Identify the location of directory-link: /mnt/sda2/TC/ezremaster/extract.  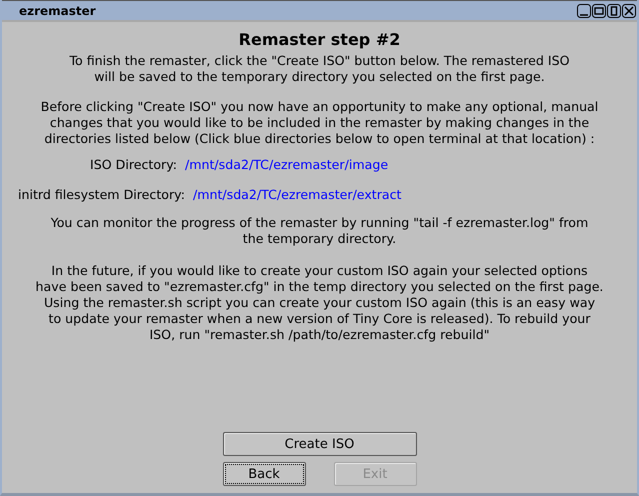
(297, 195).